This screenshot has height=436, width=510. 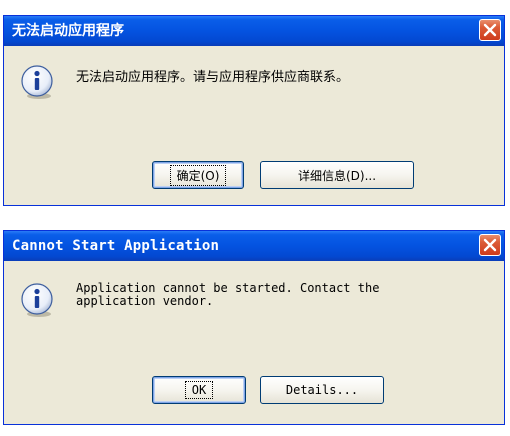 I want to click on ok-button-label: 确定(O), so click(x=198, y=175).